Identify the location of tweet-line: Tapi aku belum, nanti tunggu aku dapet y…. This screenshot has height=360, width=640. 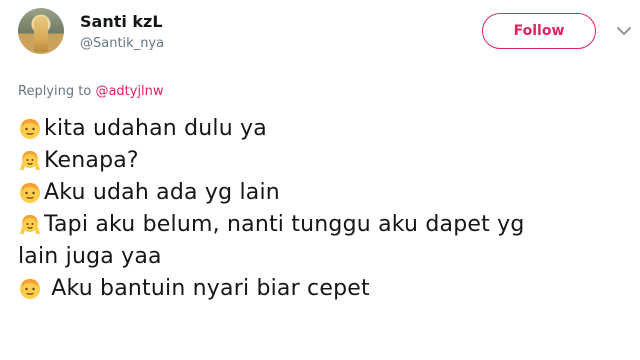
(328, 225).